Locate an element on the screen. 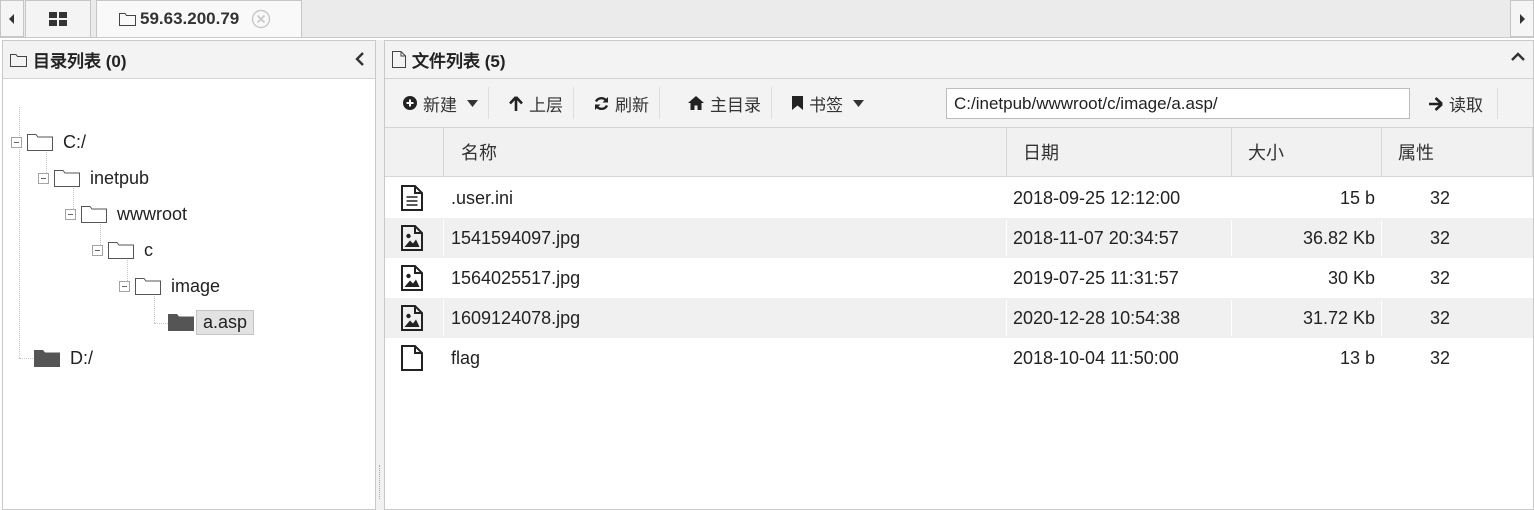  chevron-up-icon is located at coordinates (1518, 56).